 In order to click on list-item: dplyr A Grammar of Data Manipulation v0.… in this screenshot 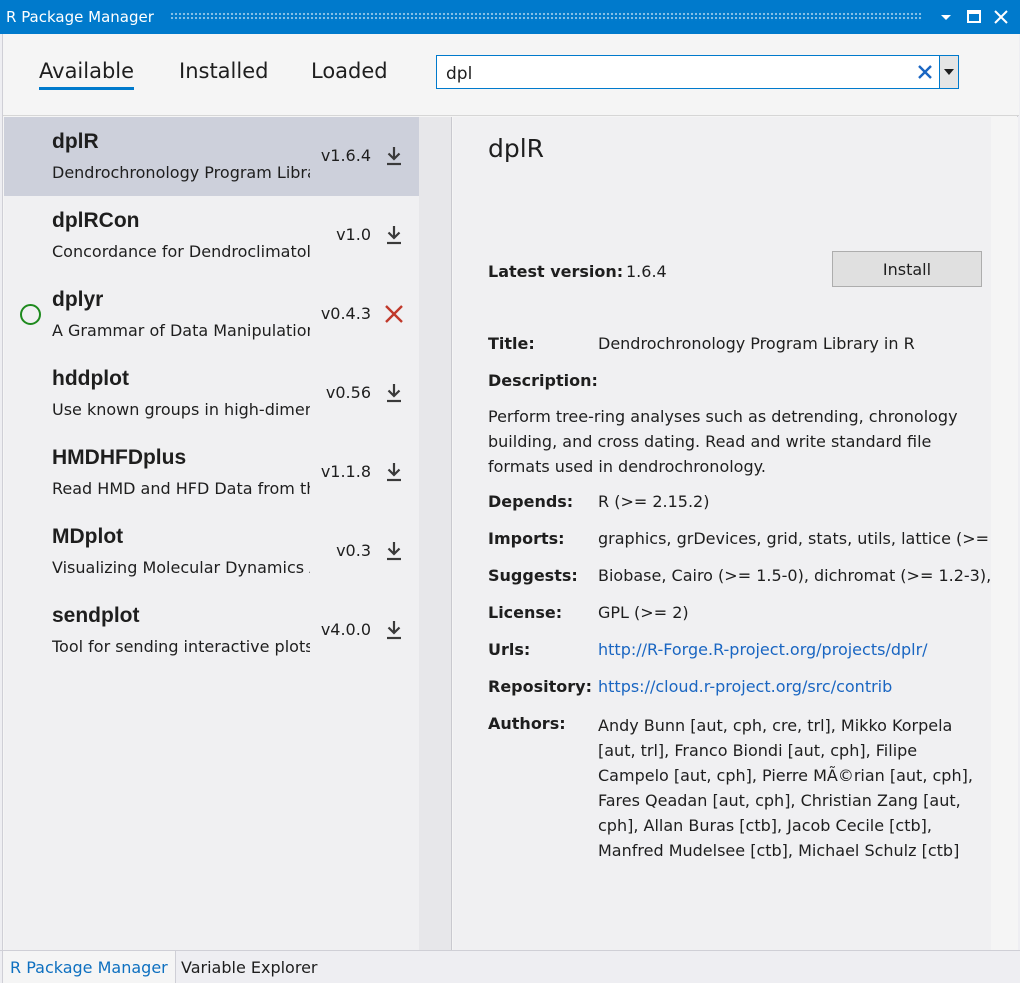, I will do `click(211, 314)`.